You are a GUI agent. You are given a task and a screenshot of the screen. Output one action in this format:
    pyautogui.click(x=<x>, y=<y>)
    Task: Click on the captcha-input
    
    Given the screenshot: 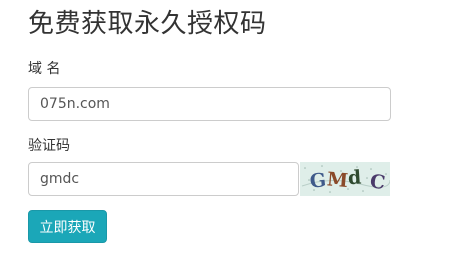 What is the action you would take?
    pyautogui.click(x=163, y=179)
    